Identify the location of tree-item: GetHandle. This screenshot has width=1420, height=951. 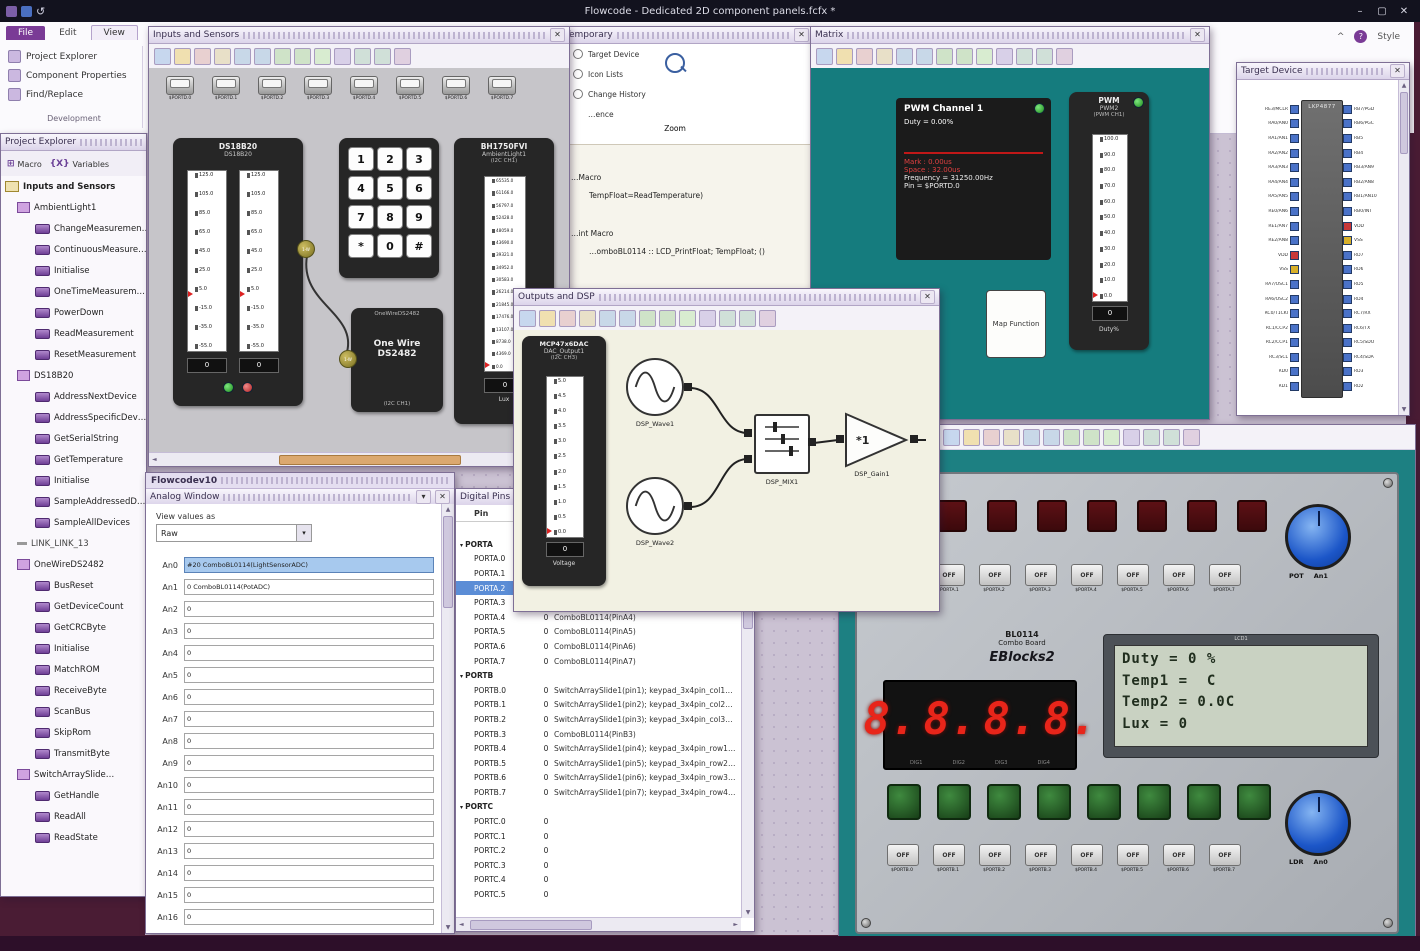
(73, 795).